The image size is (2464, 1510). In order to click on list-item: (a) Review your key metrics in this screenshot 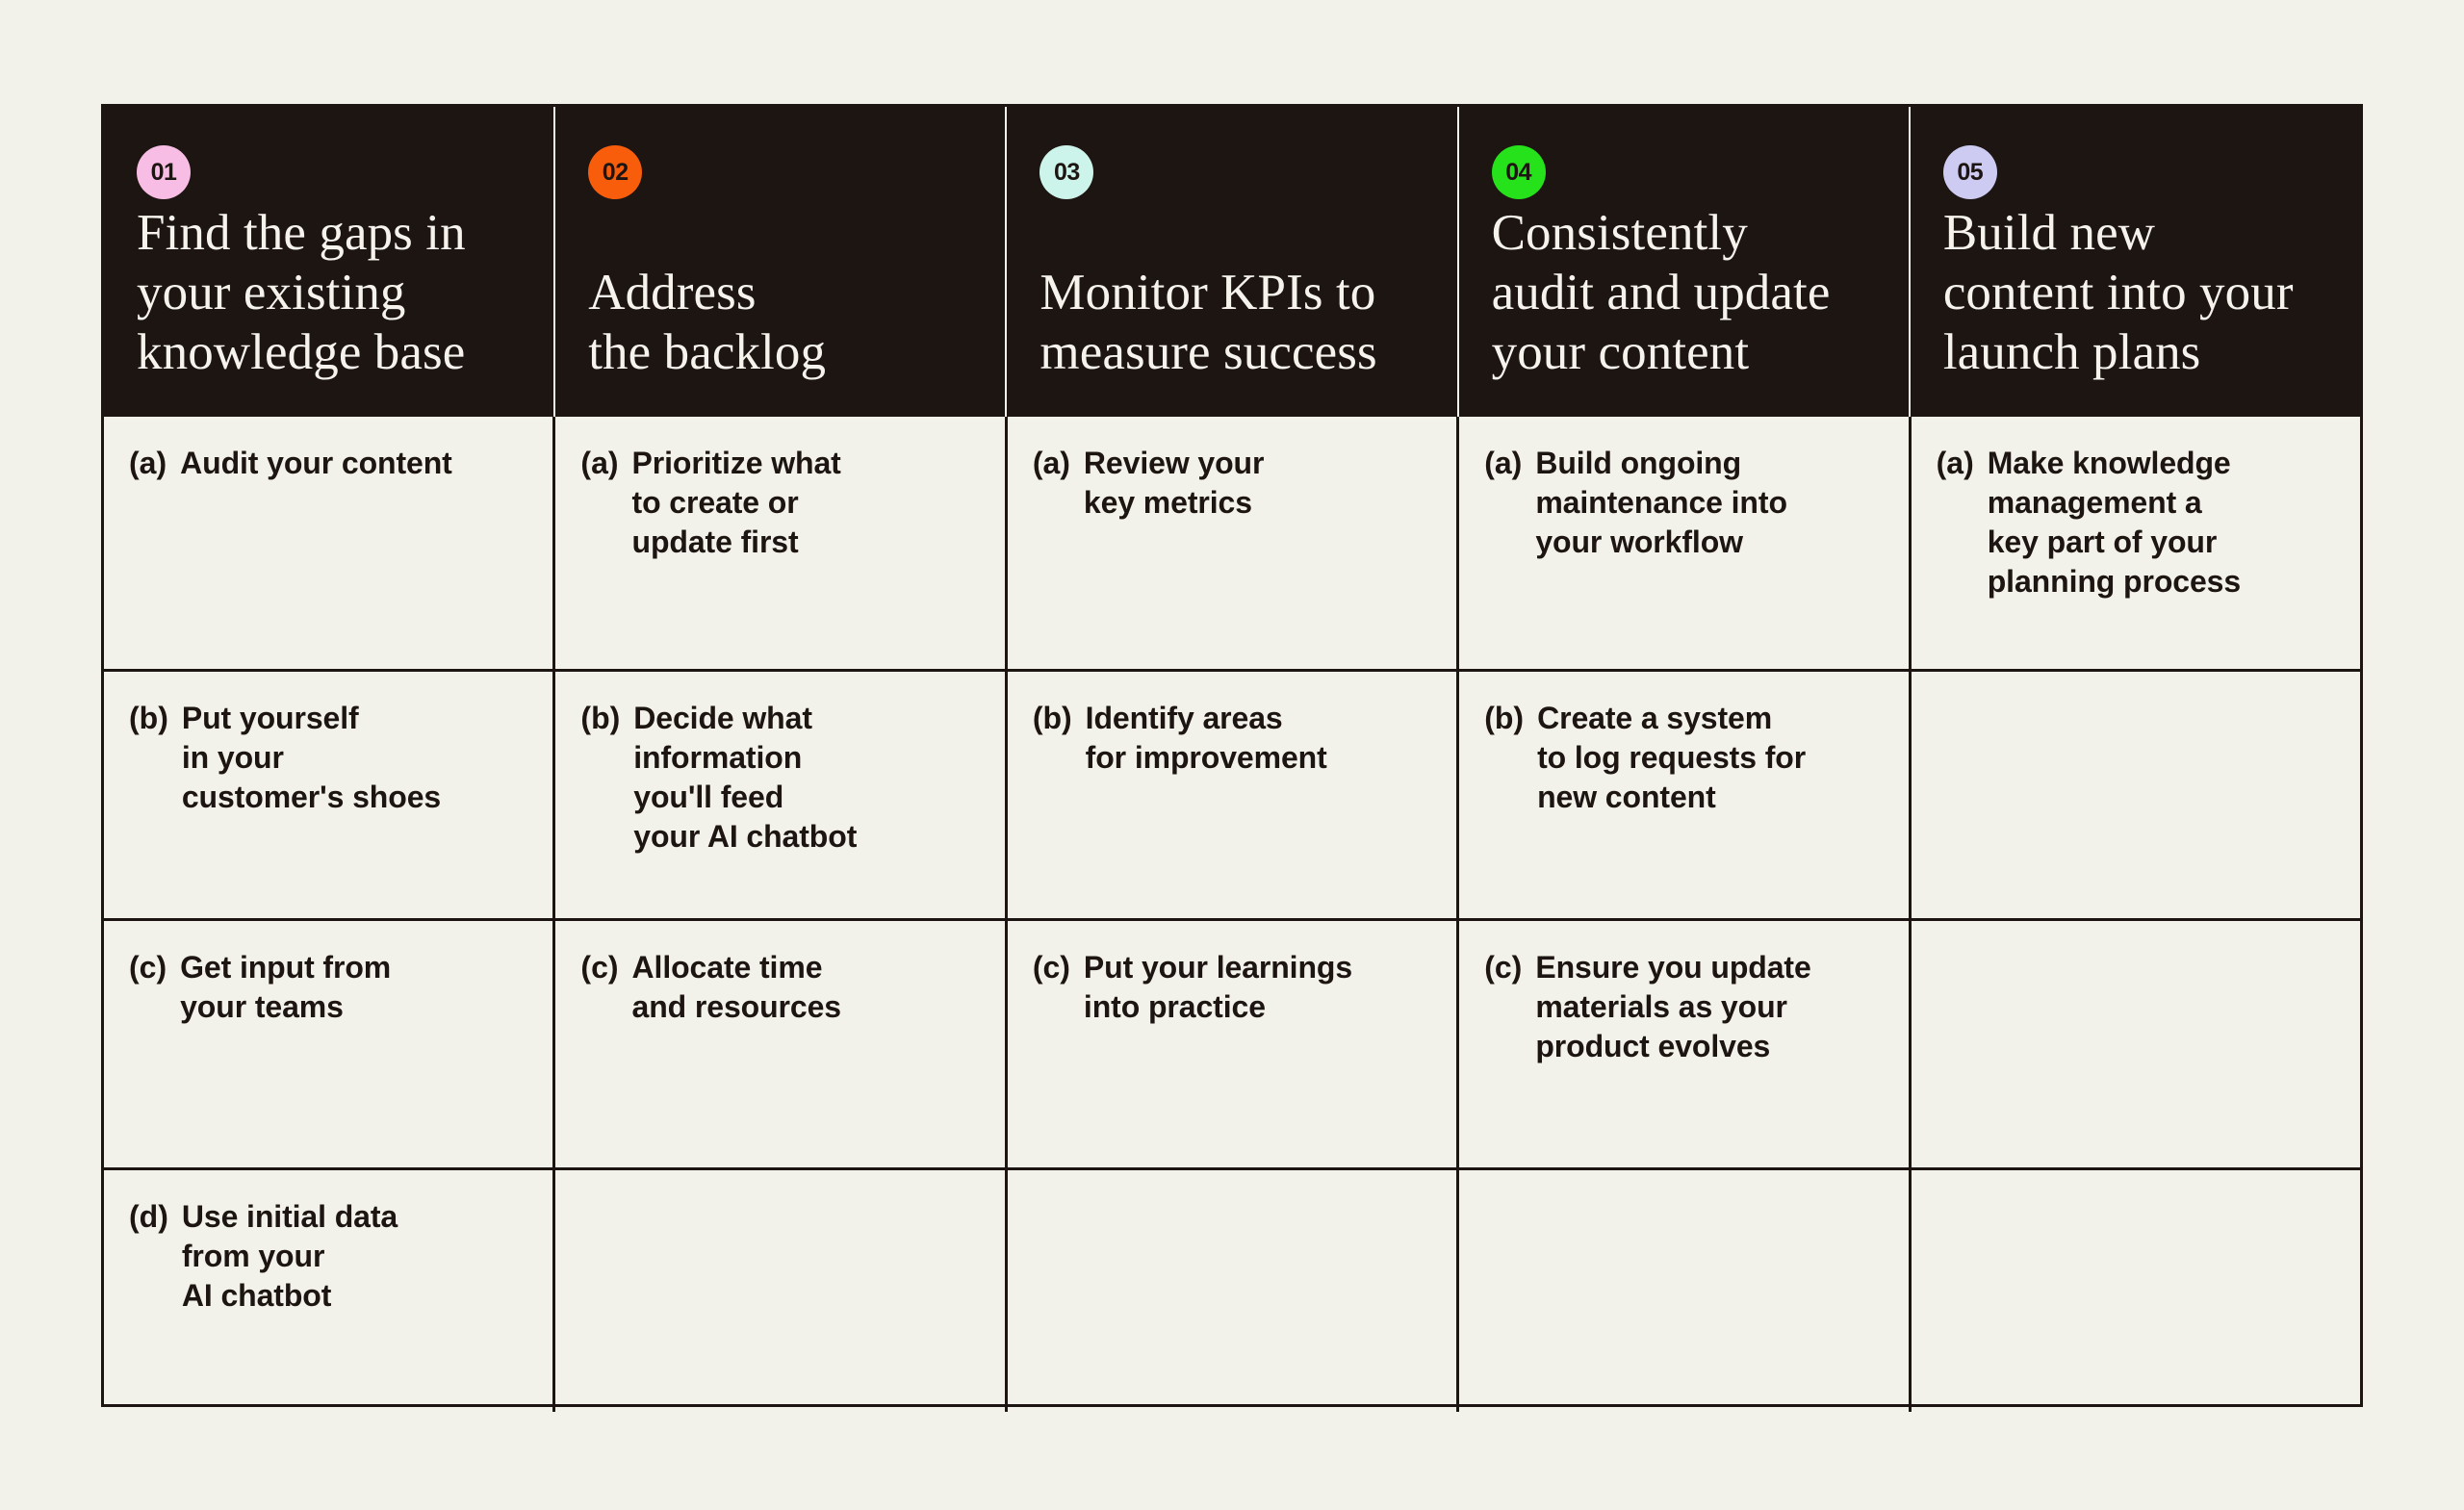, I will do `click(1149, 483)`.